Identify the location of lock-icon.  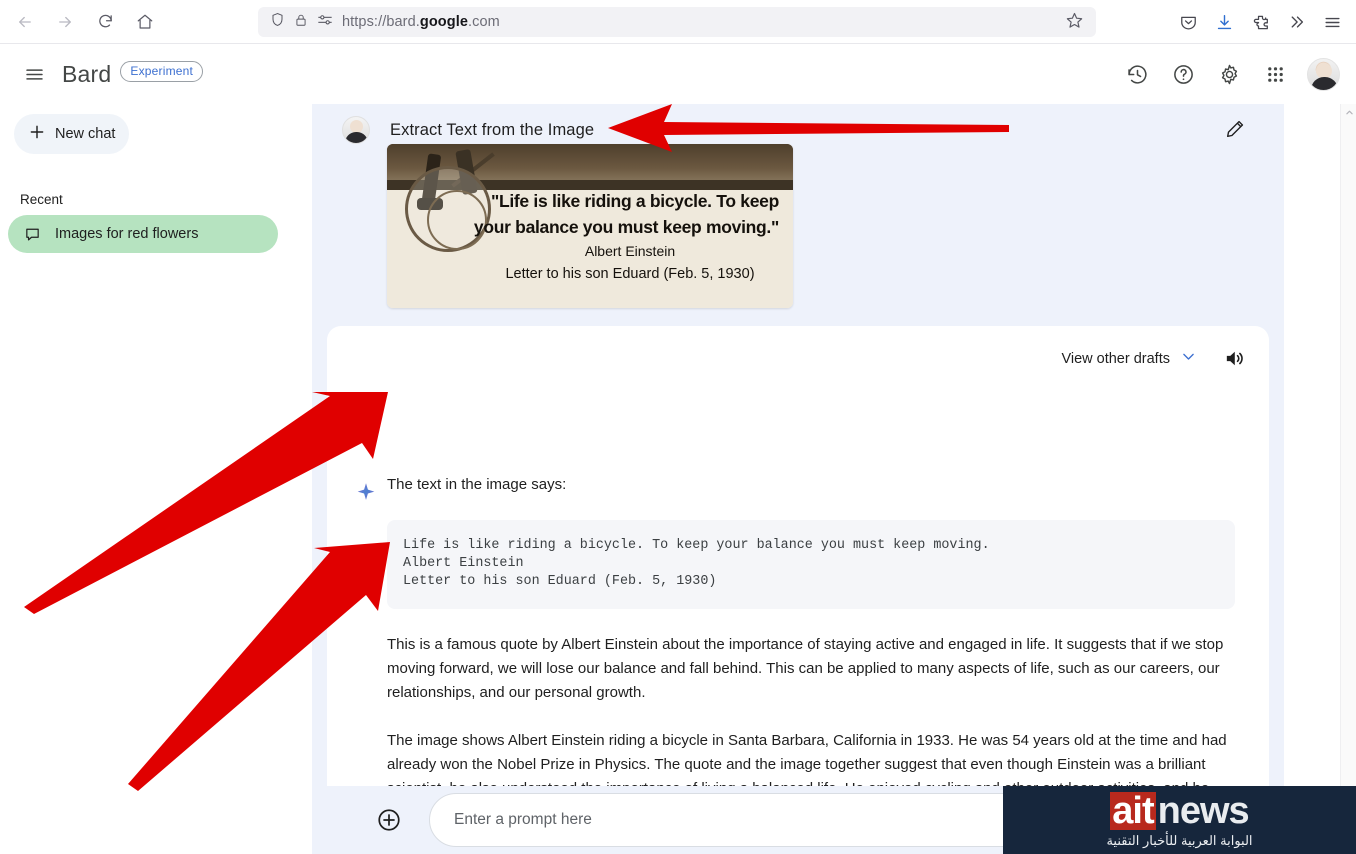
(301, 22).